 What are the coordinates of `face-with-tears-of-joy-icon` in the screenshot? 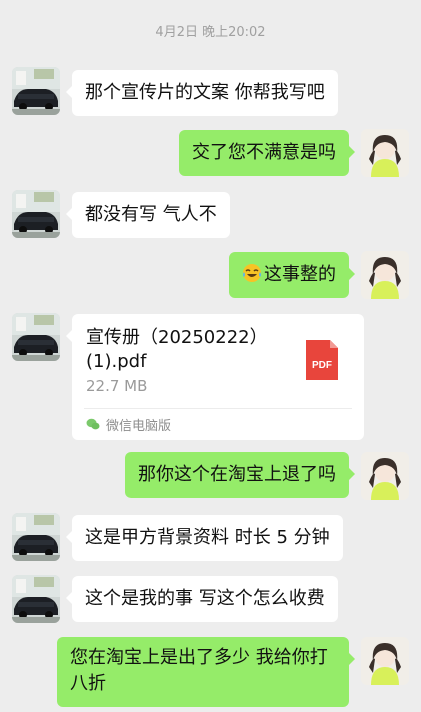 It's located at (252, 273).